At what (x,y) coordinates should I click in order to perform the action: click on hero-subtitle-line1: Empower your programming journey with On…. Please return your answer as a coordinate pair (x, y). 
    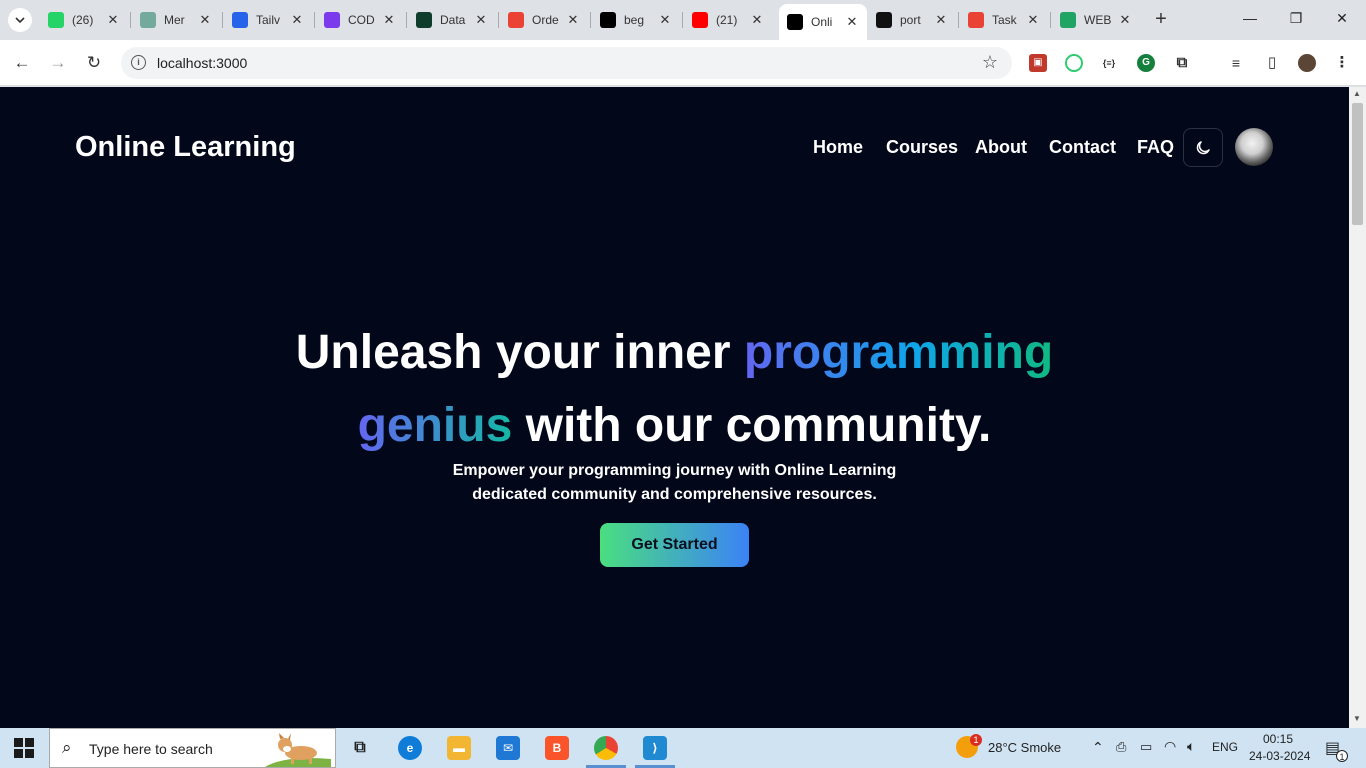
    Looking at the image, I should click on (674, 470).